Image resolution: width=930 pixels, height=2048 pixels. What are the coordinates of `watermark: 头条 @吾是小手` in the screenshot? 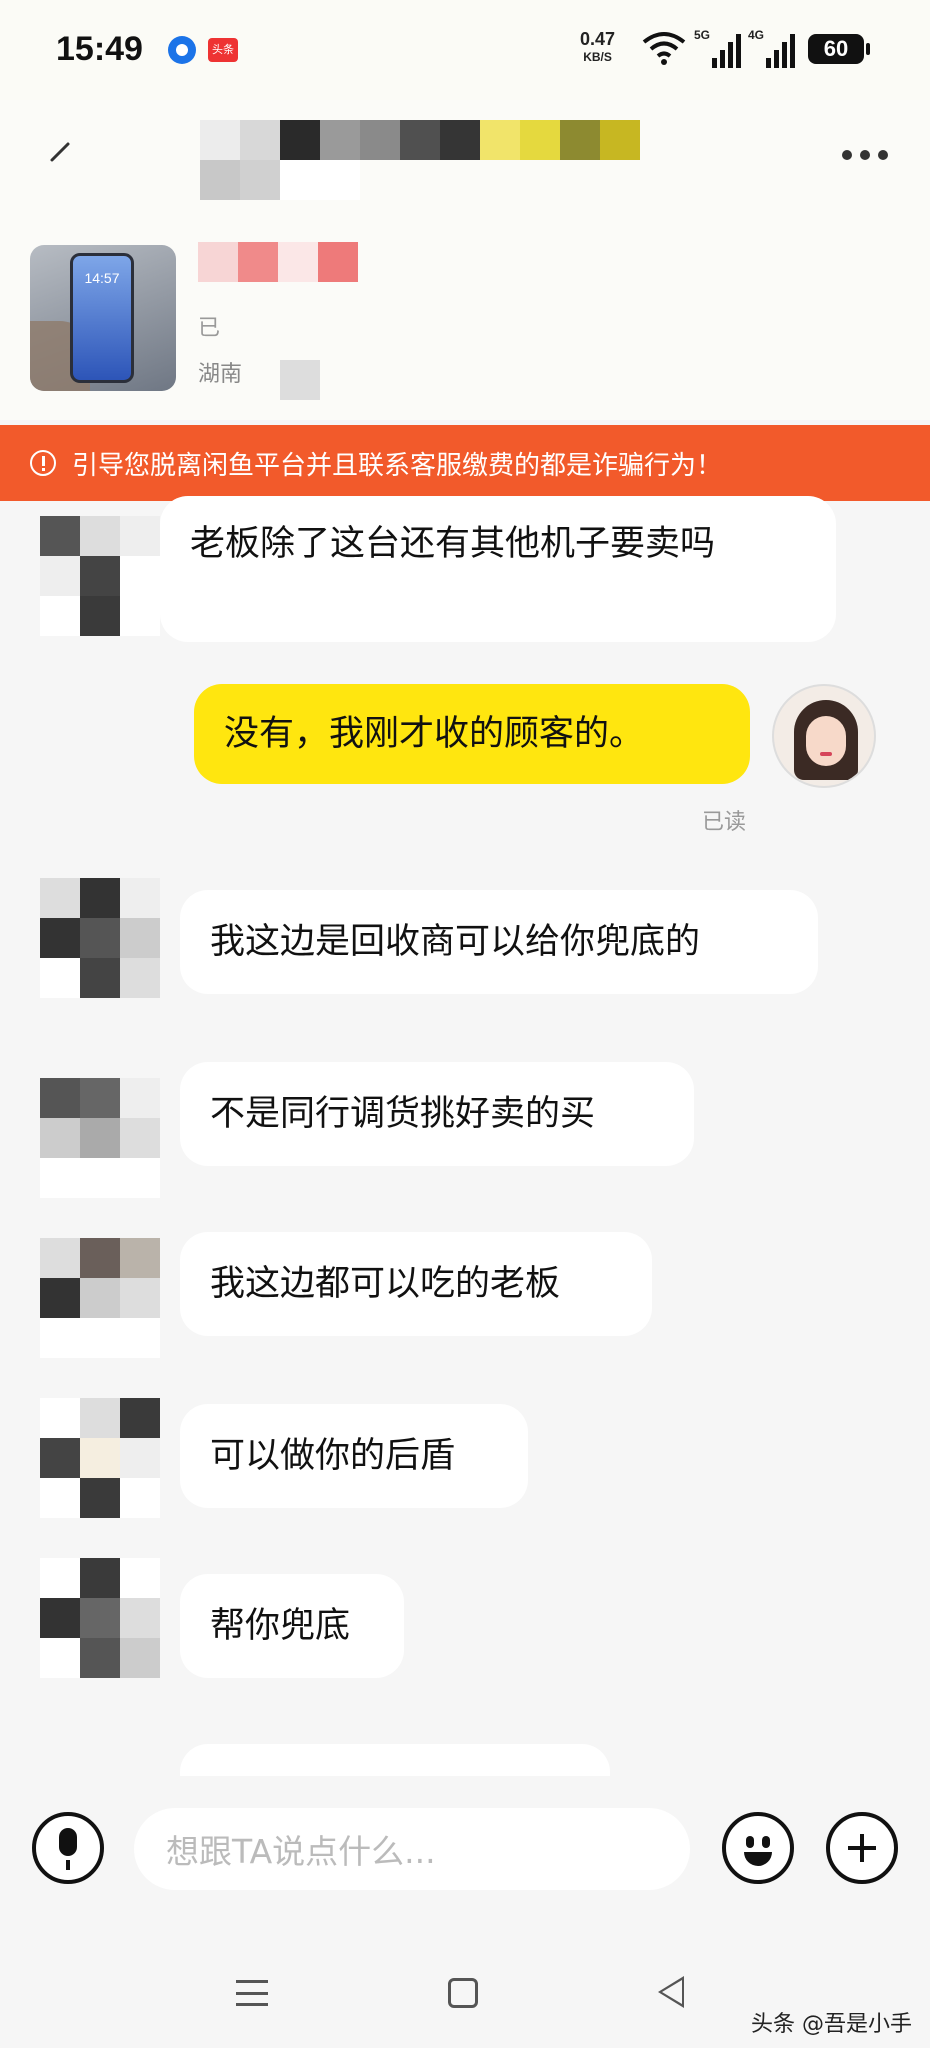 It's located at (831, 2024).